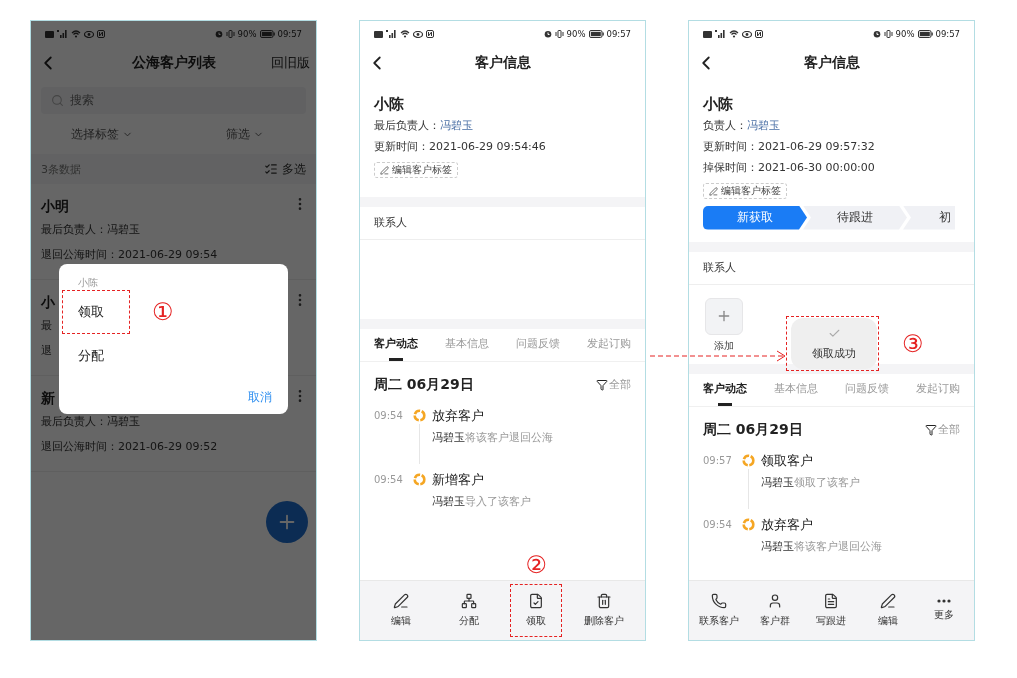  I want to click on hierarchy-icon, so click(468, 601).